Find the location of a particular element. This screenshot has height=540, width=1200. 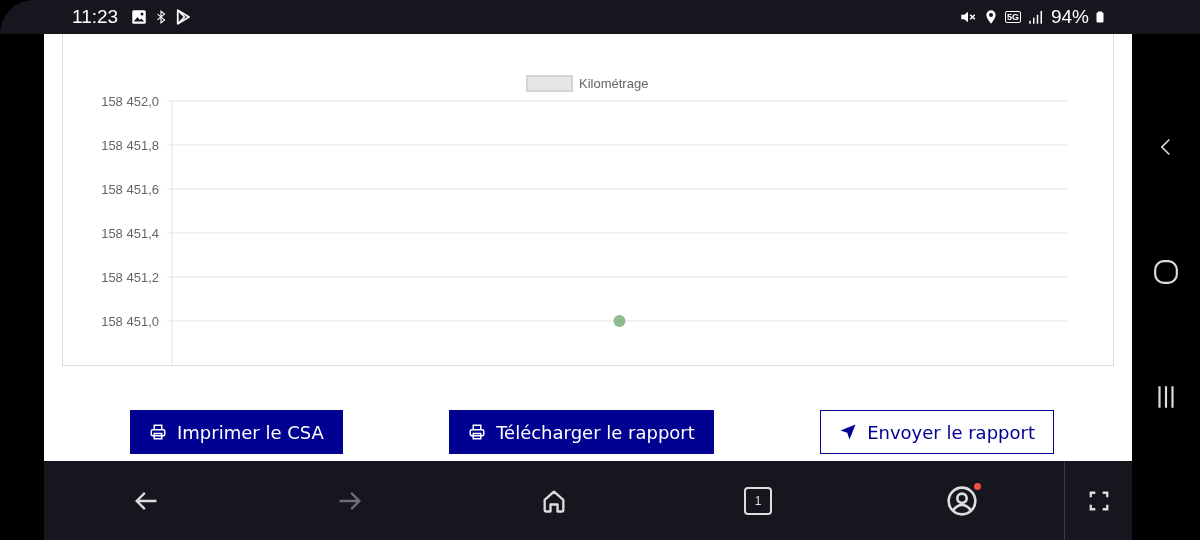

send-arrow-icon is located at coordinates (848, 432).